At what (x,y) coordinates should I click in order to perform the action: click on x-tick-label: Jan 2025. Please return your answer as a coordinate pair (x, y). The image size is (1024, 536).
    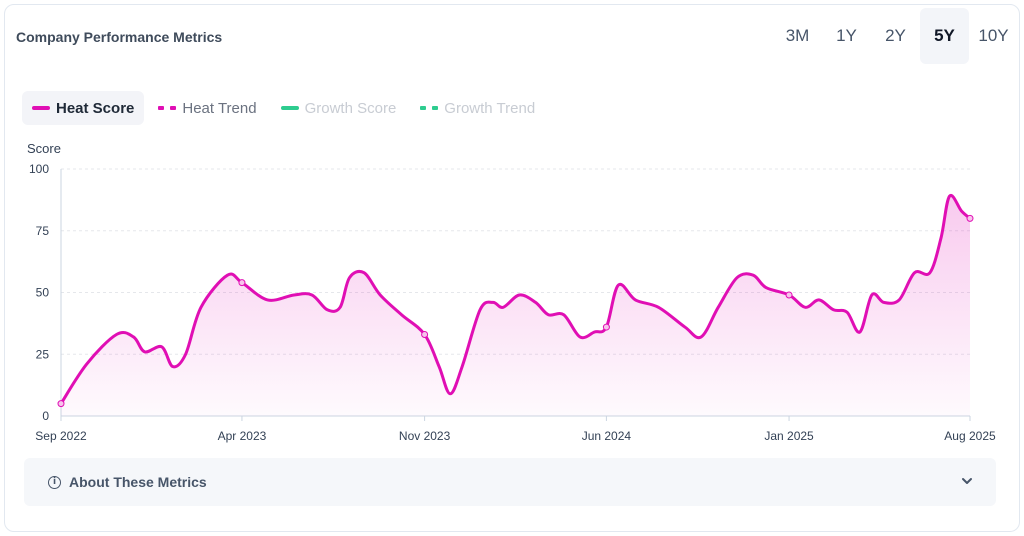
    Looking at the image, I should click on (789, 436).